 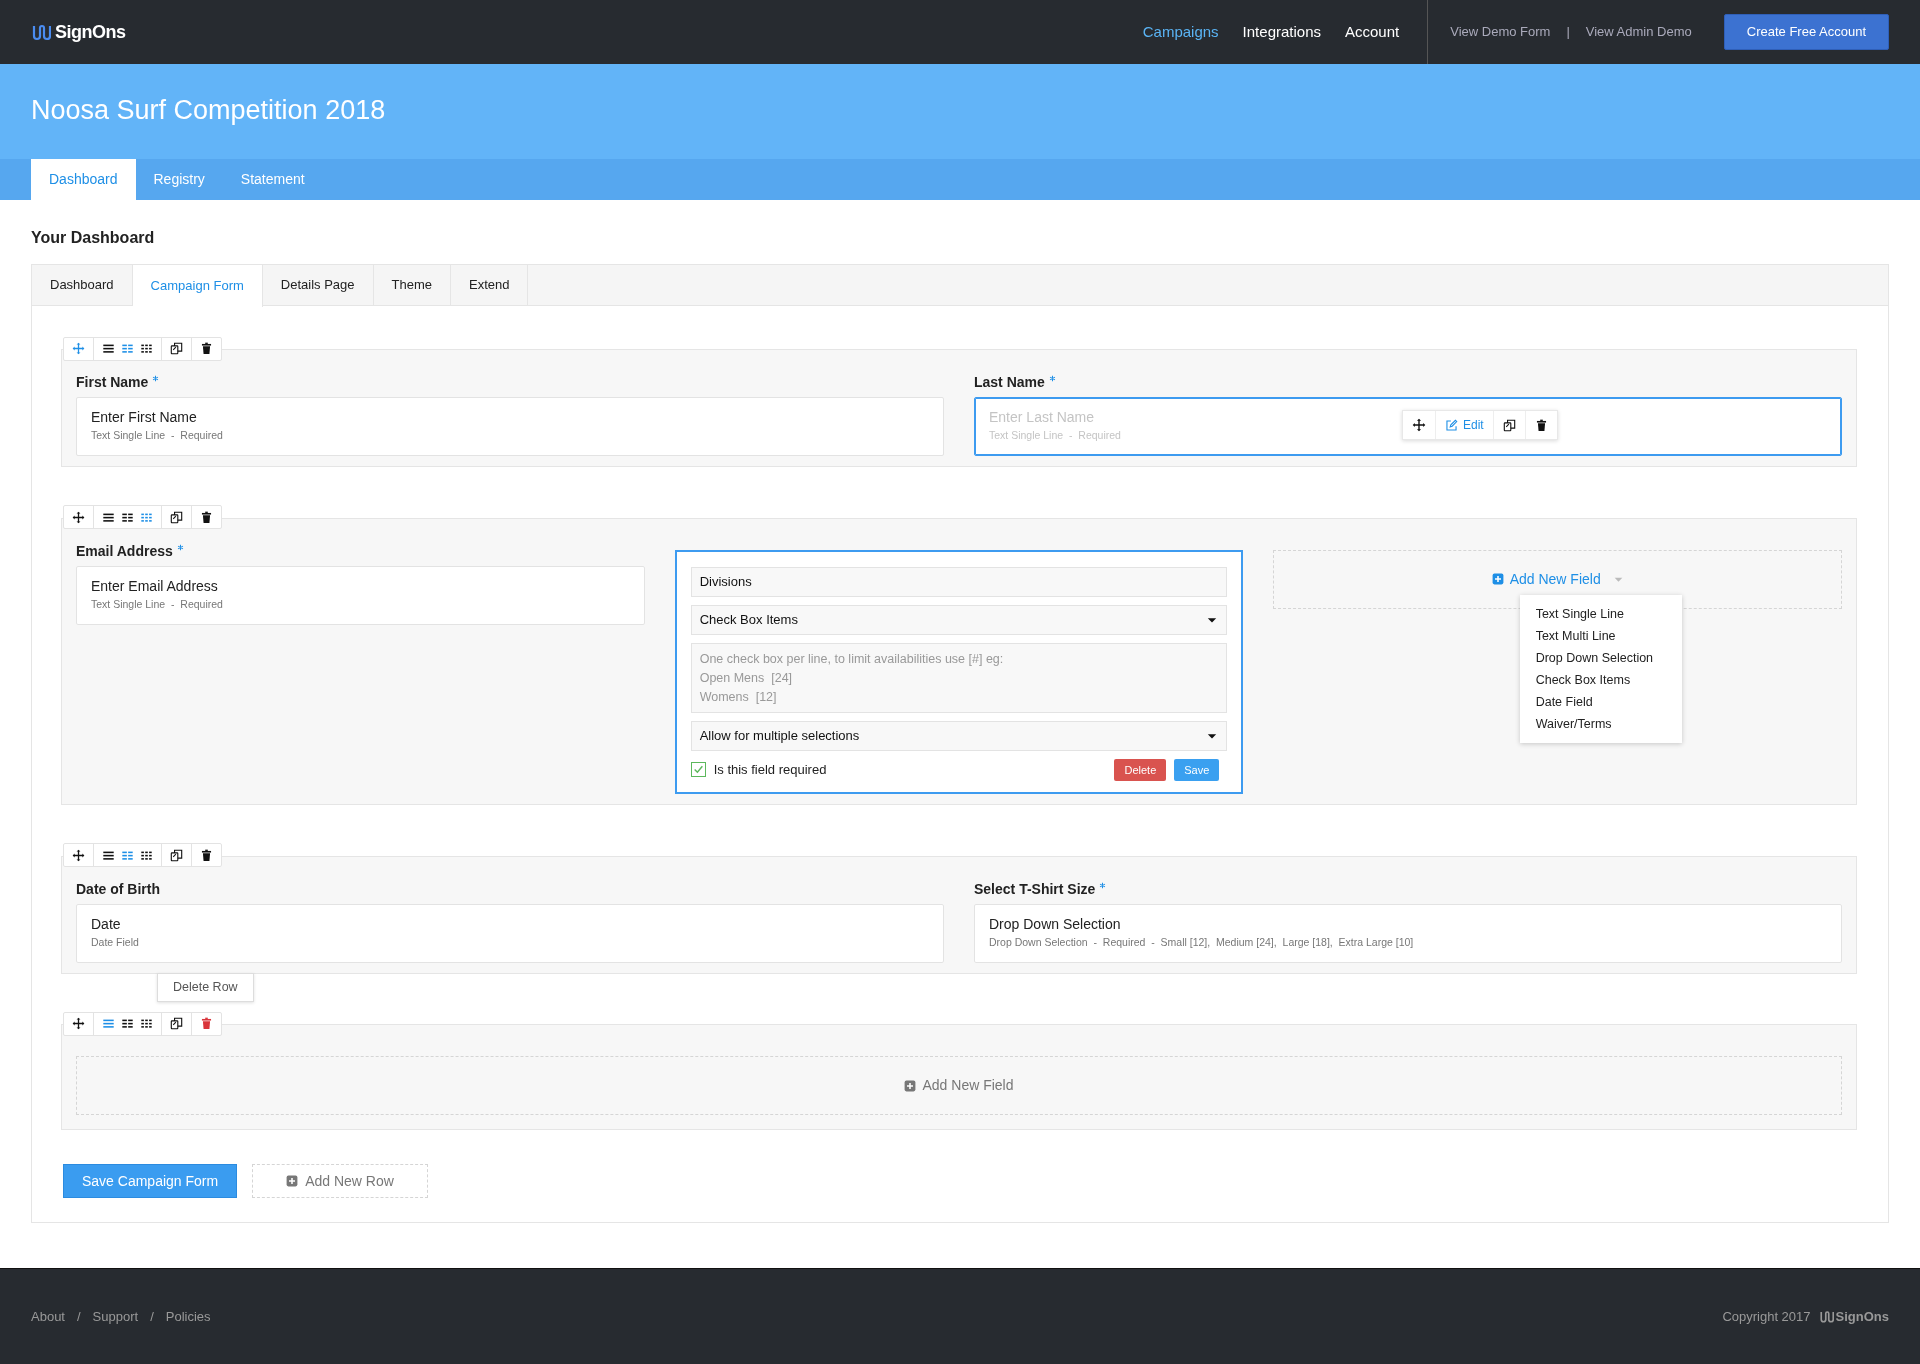 I want to click on page-heading: Your Dashboard, so click(x=93, y=238).